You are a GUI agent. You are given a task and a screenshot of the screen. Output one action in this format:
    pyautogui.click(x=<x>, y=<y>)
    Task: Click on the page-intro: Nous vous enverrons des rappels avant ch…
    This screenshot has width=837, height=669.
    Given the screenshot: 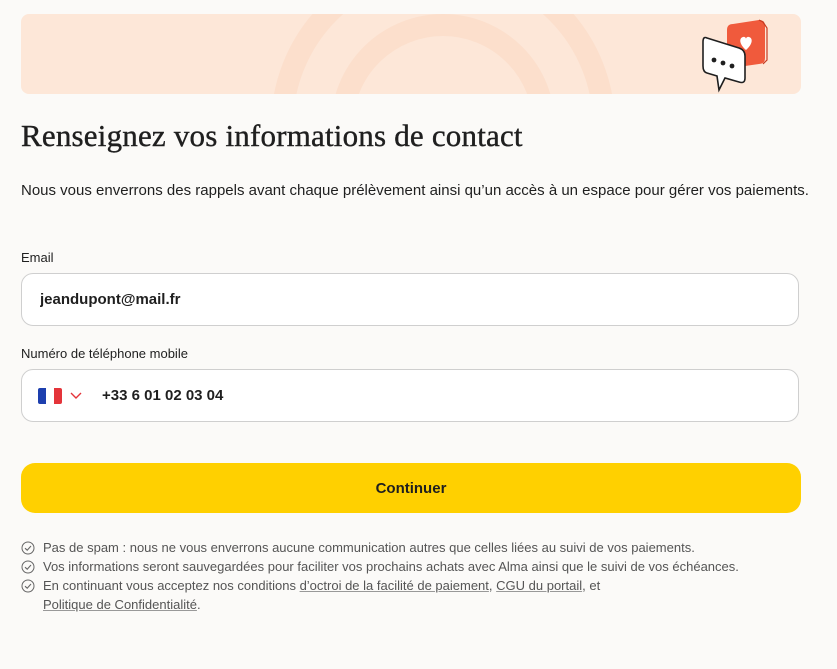 What is the action you would take?
    pyautogui.click(x=415, y=190)
    